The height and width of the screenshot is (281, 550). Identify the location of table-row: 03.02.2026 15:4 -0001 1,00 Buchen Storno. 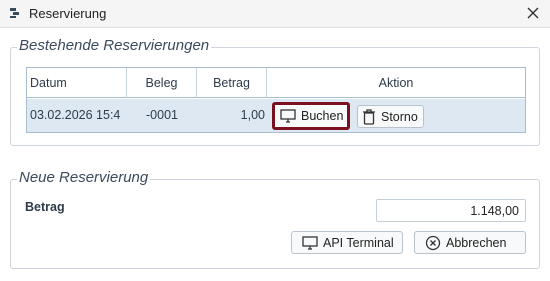
(276, 115).